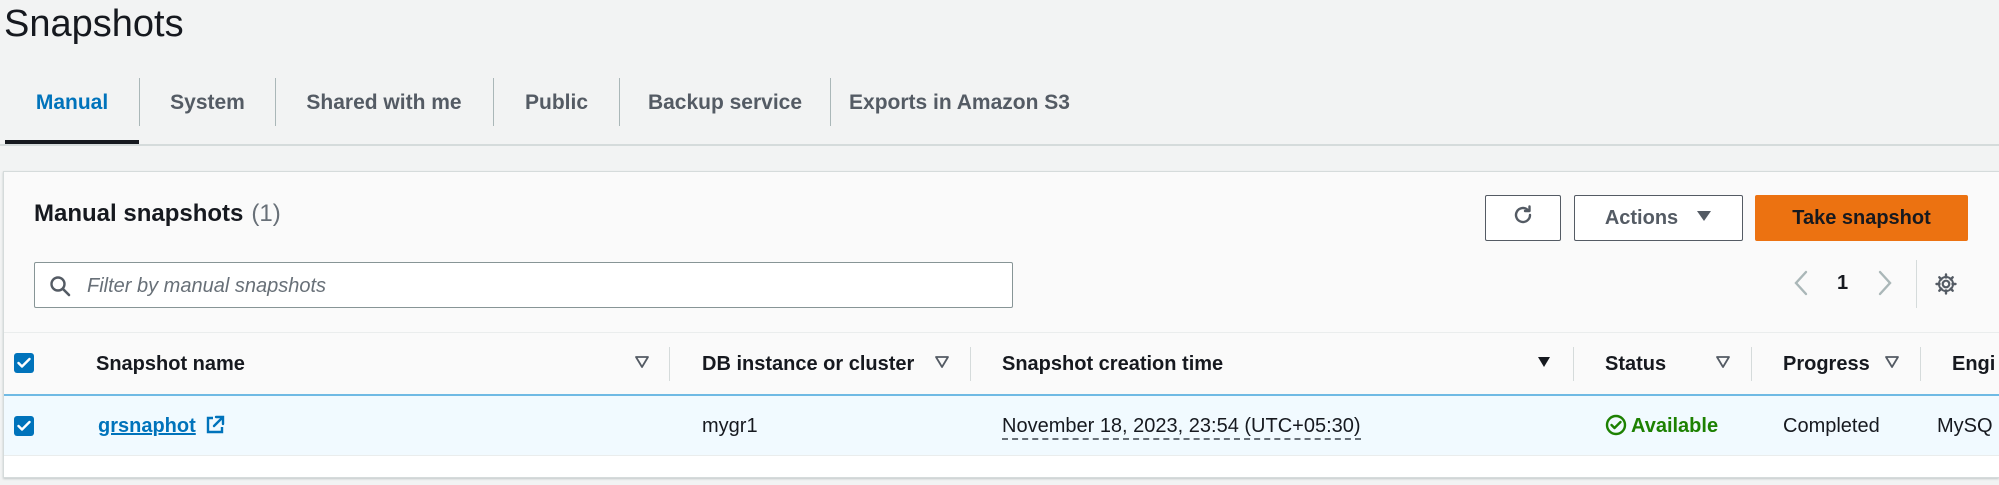  Describe the element at coordinates (1616, 430) in the screenshot. I see `check-circle-icon` at that location.